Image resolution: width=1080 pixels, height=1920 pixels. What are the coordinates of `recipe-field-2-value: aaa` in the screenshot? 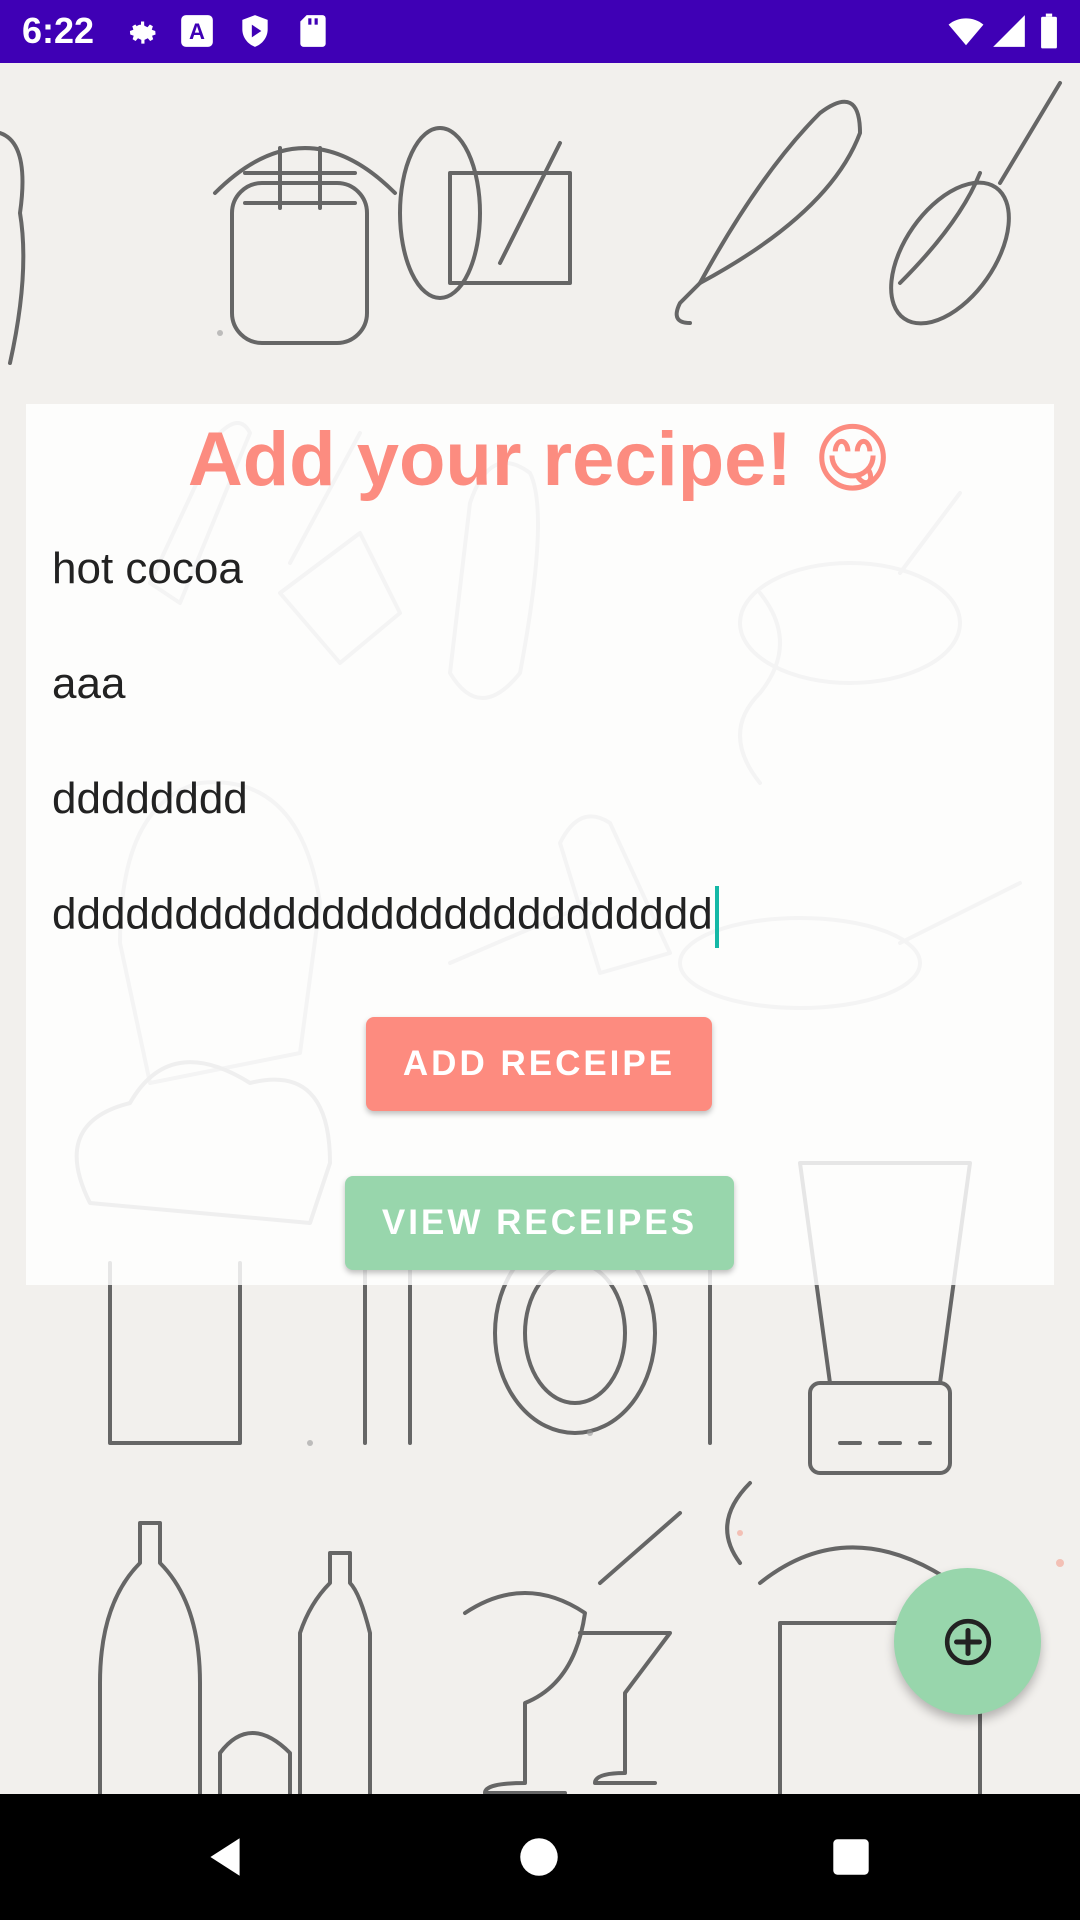 It's located at (89, 683).